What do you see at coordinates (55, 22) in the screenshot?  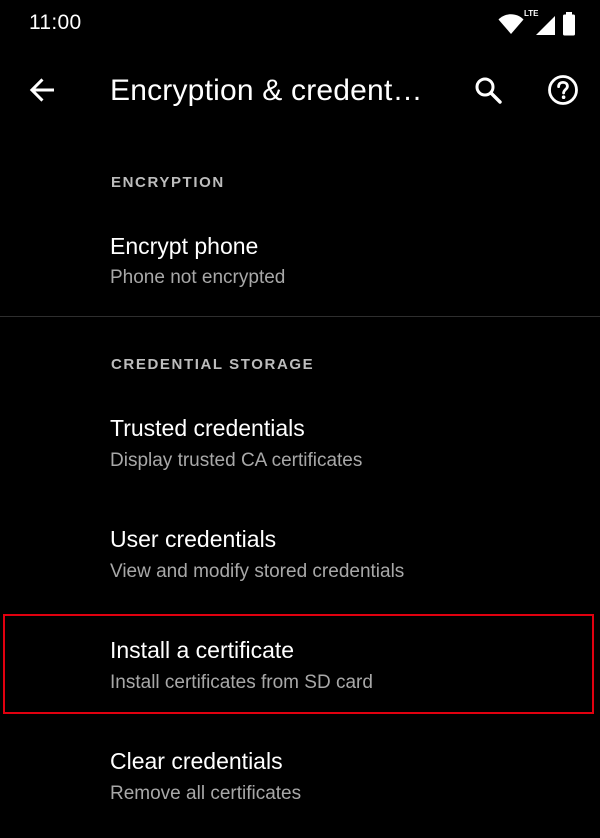 I see `status-time: 11:00` at bounding box center [55, 22].